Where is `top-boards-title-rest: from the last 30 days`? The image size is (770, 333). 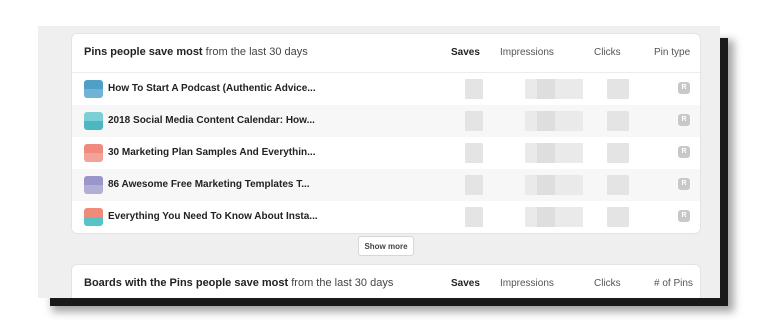
top-boards-title-rest: from the last 30 days is located at coordinates (341, 283).